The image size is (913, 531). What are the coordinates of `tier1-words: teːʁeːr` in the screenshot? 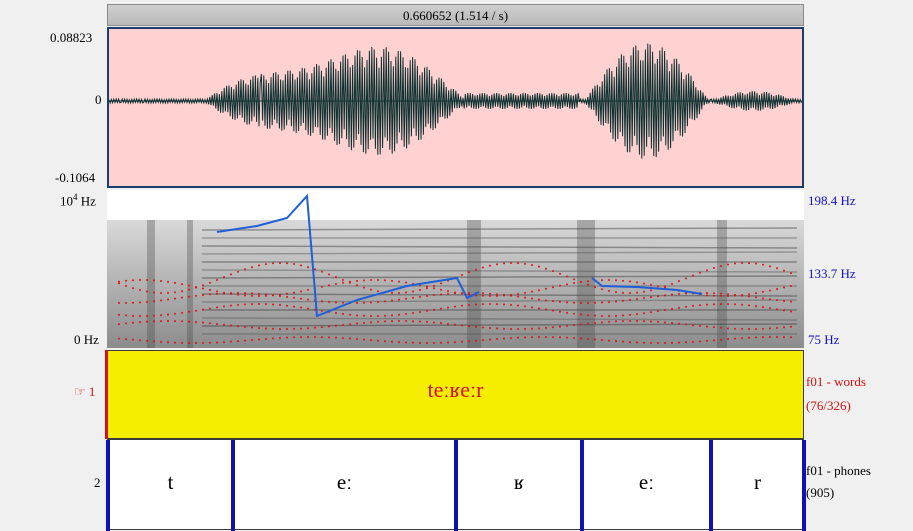 It's located at (455, 394).